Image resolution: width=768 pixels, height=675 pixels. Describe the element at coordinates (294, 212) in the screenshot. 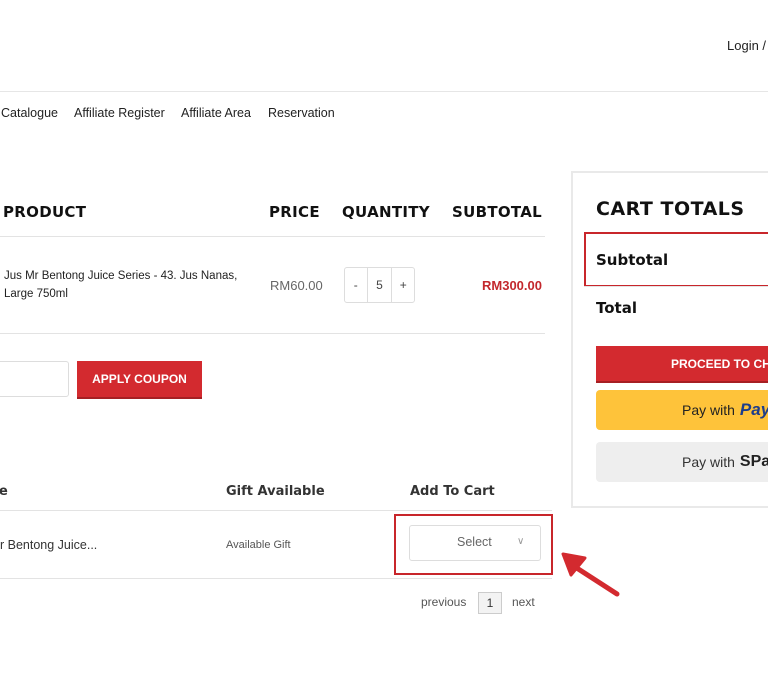

I see `column-header-price: PRICE` at that location.